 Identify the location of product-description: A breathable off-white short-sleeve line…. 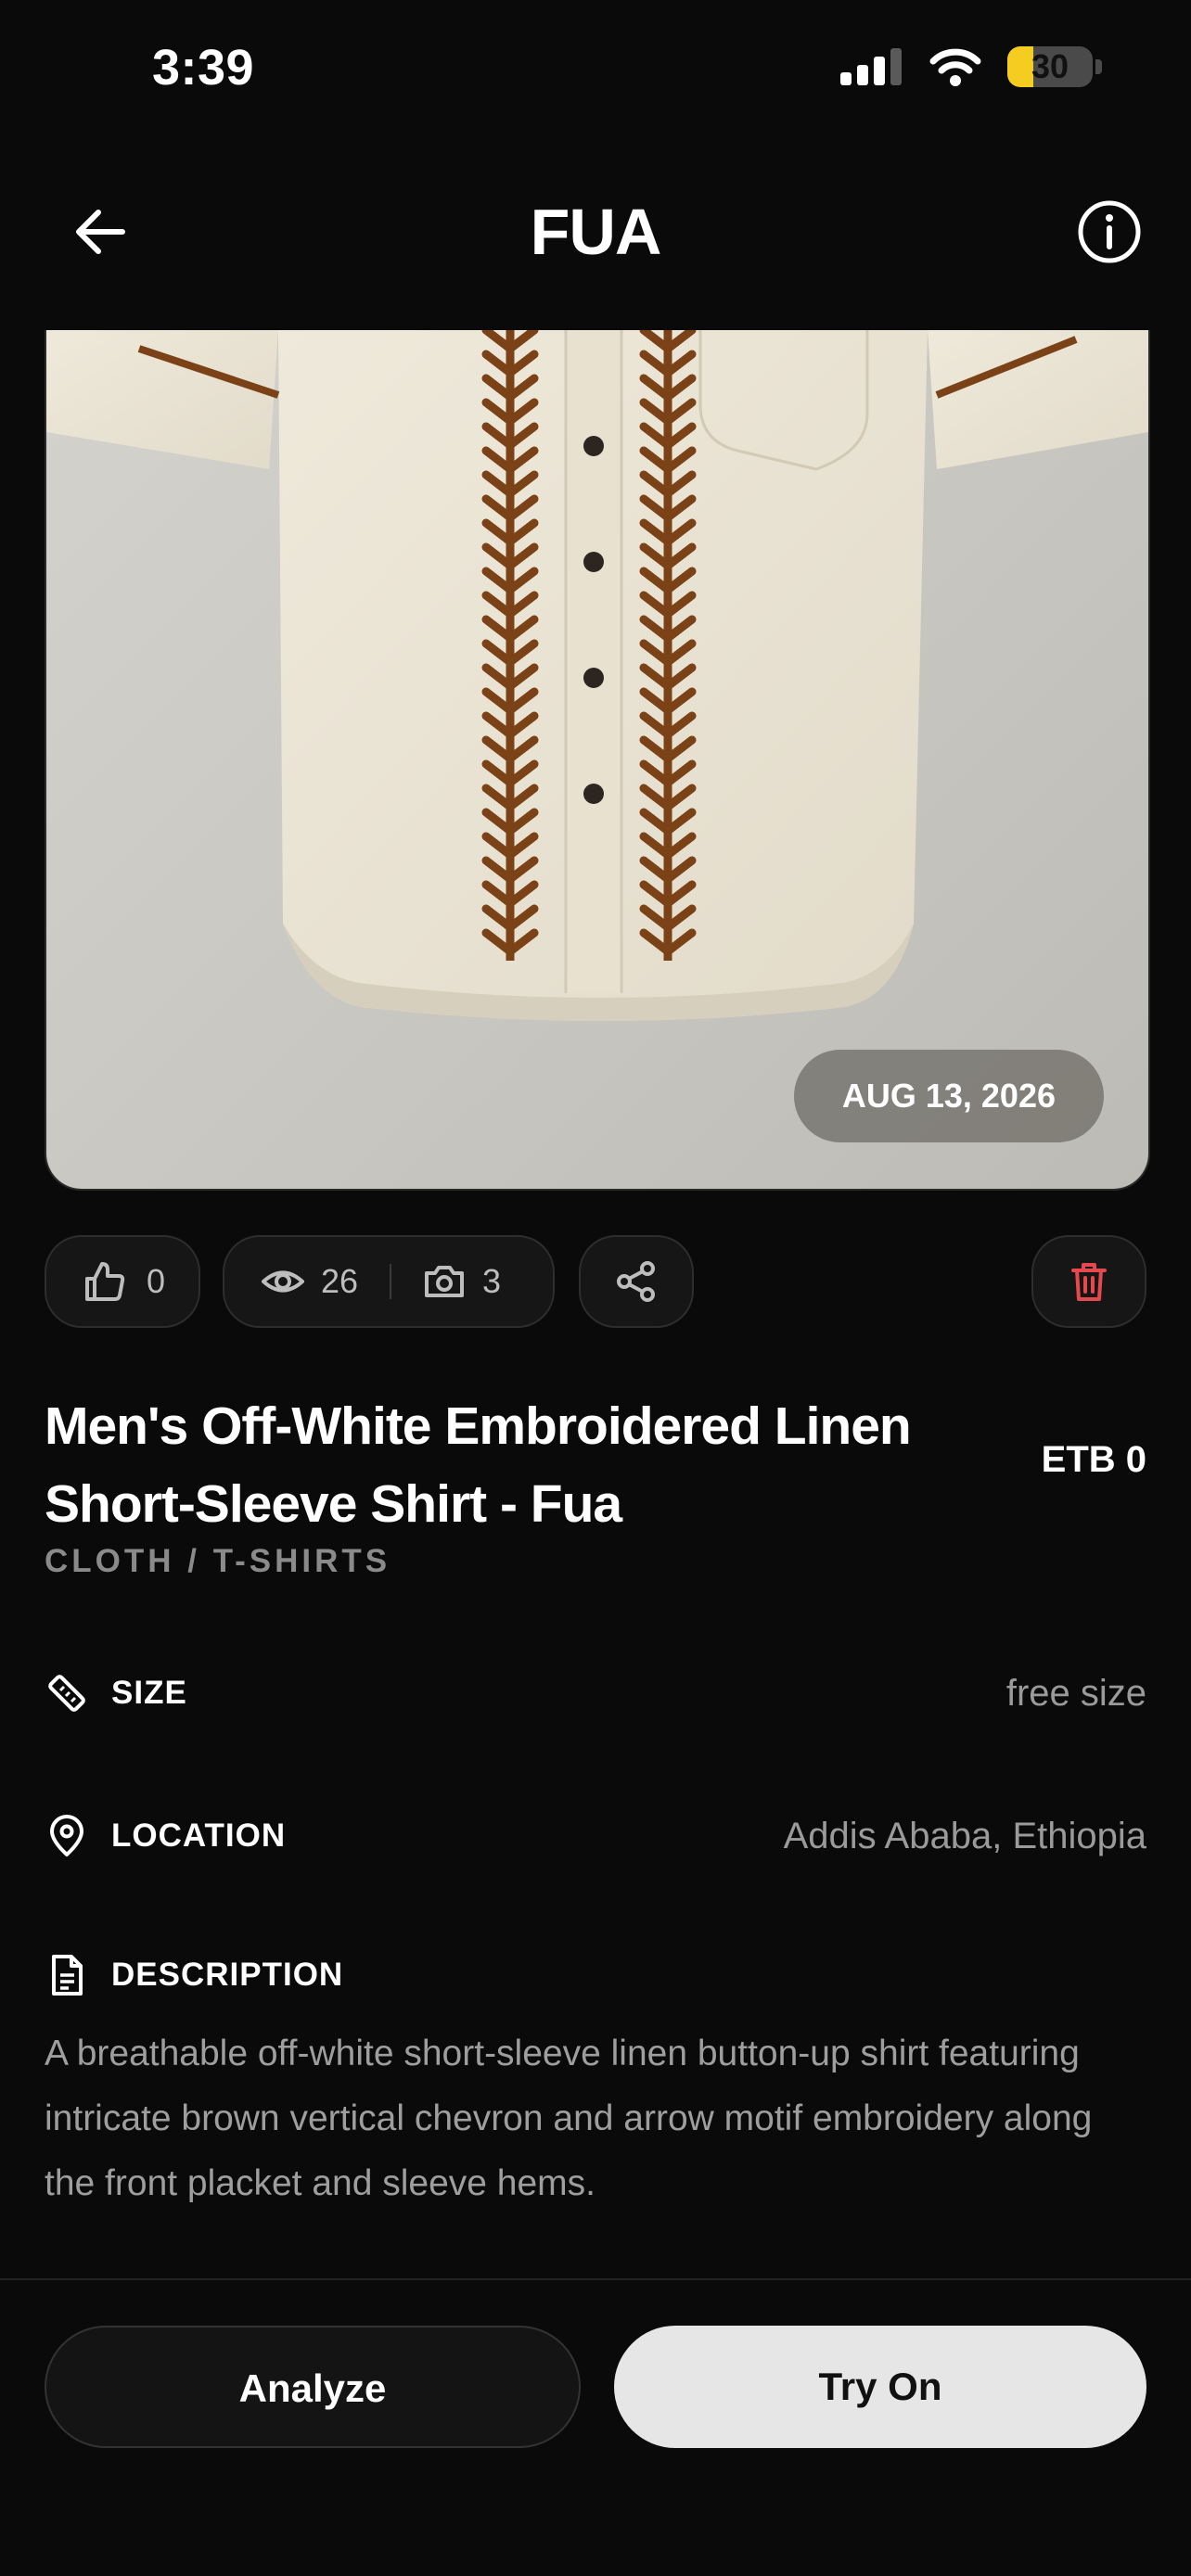
(569, 2118).